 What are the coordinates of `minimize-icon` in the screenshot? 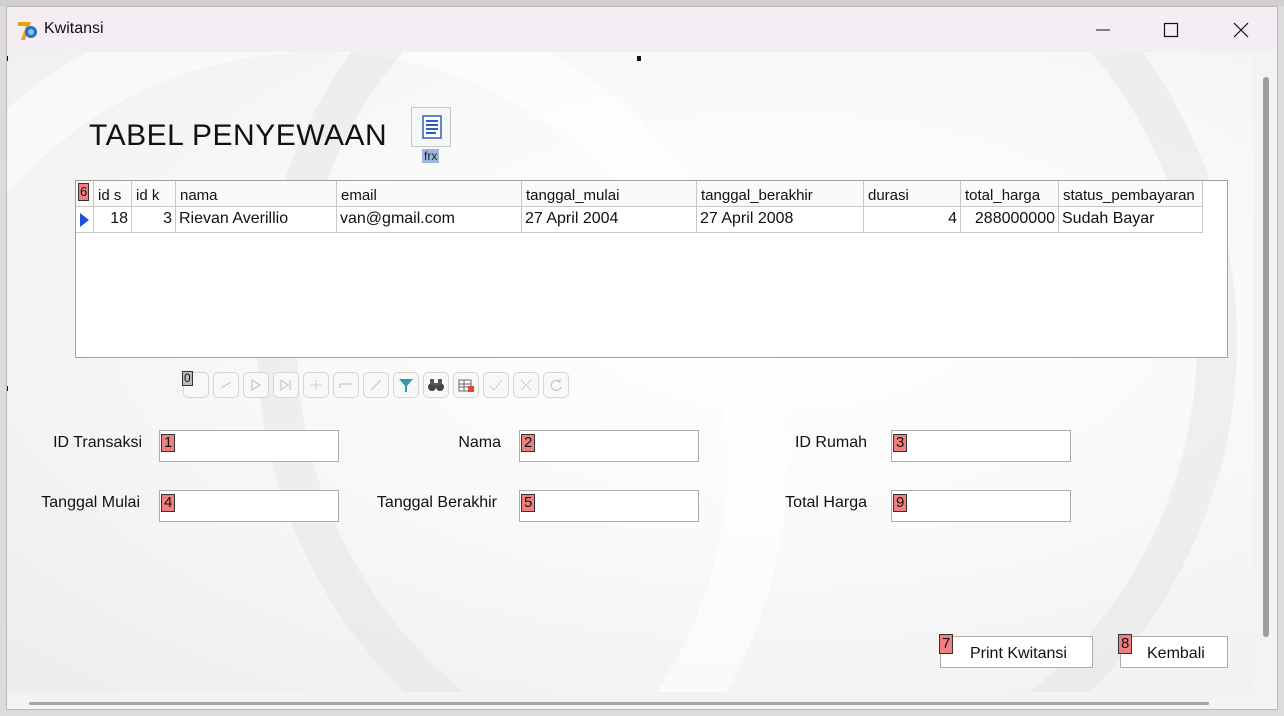 It's located at (1103, 29).